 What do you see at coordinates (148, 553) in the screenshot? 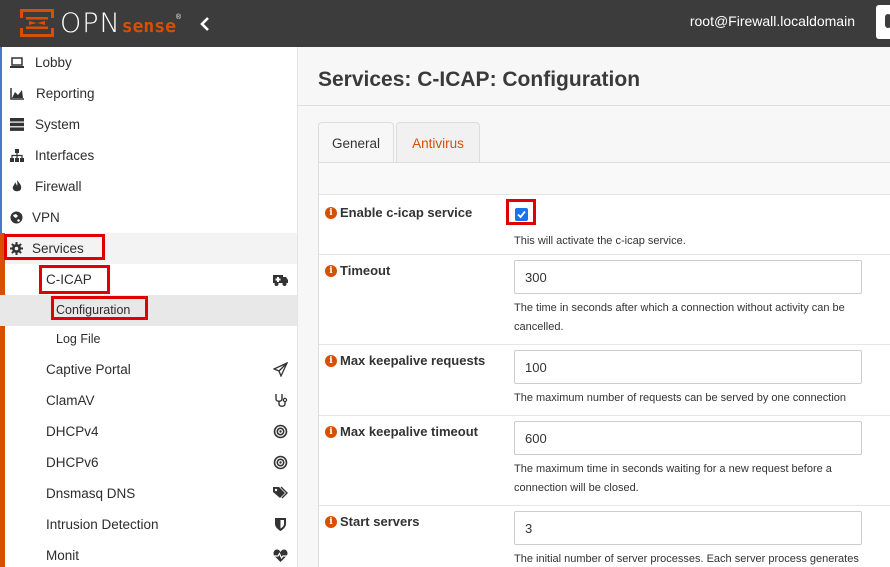
I see `sidebar-item-monit: Monit` at bounding box center [148, 553].